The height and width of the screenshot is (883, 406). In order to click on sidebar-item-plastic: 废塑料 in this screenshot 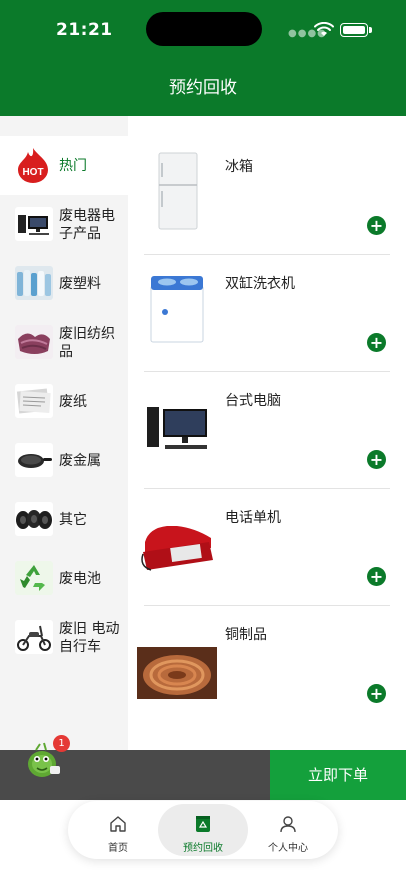, I will do `click(64, 283)`.